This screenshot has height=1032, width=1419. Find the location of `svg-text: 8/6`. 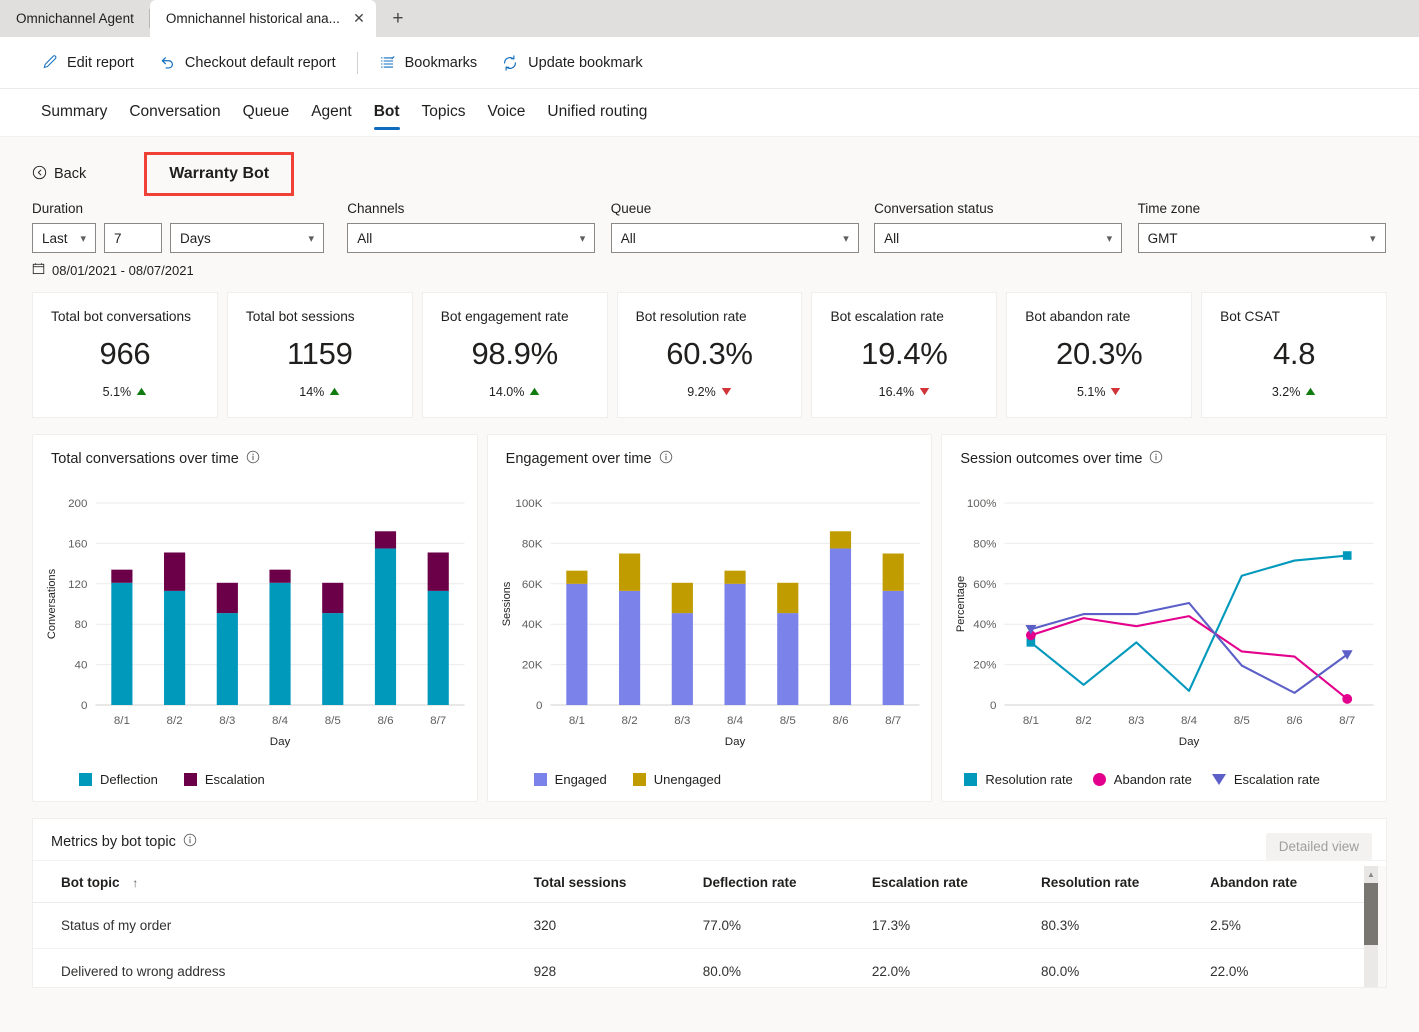

svg-text: 8/6 is located at coordinates (1295, 721).